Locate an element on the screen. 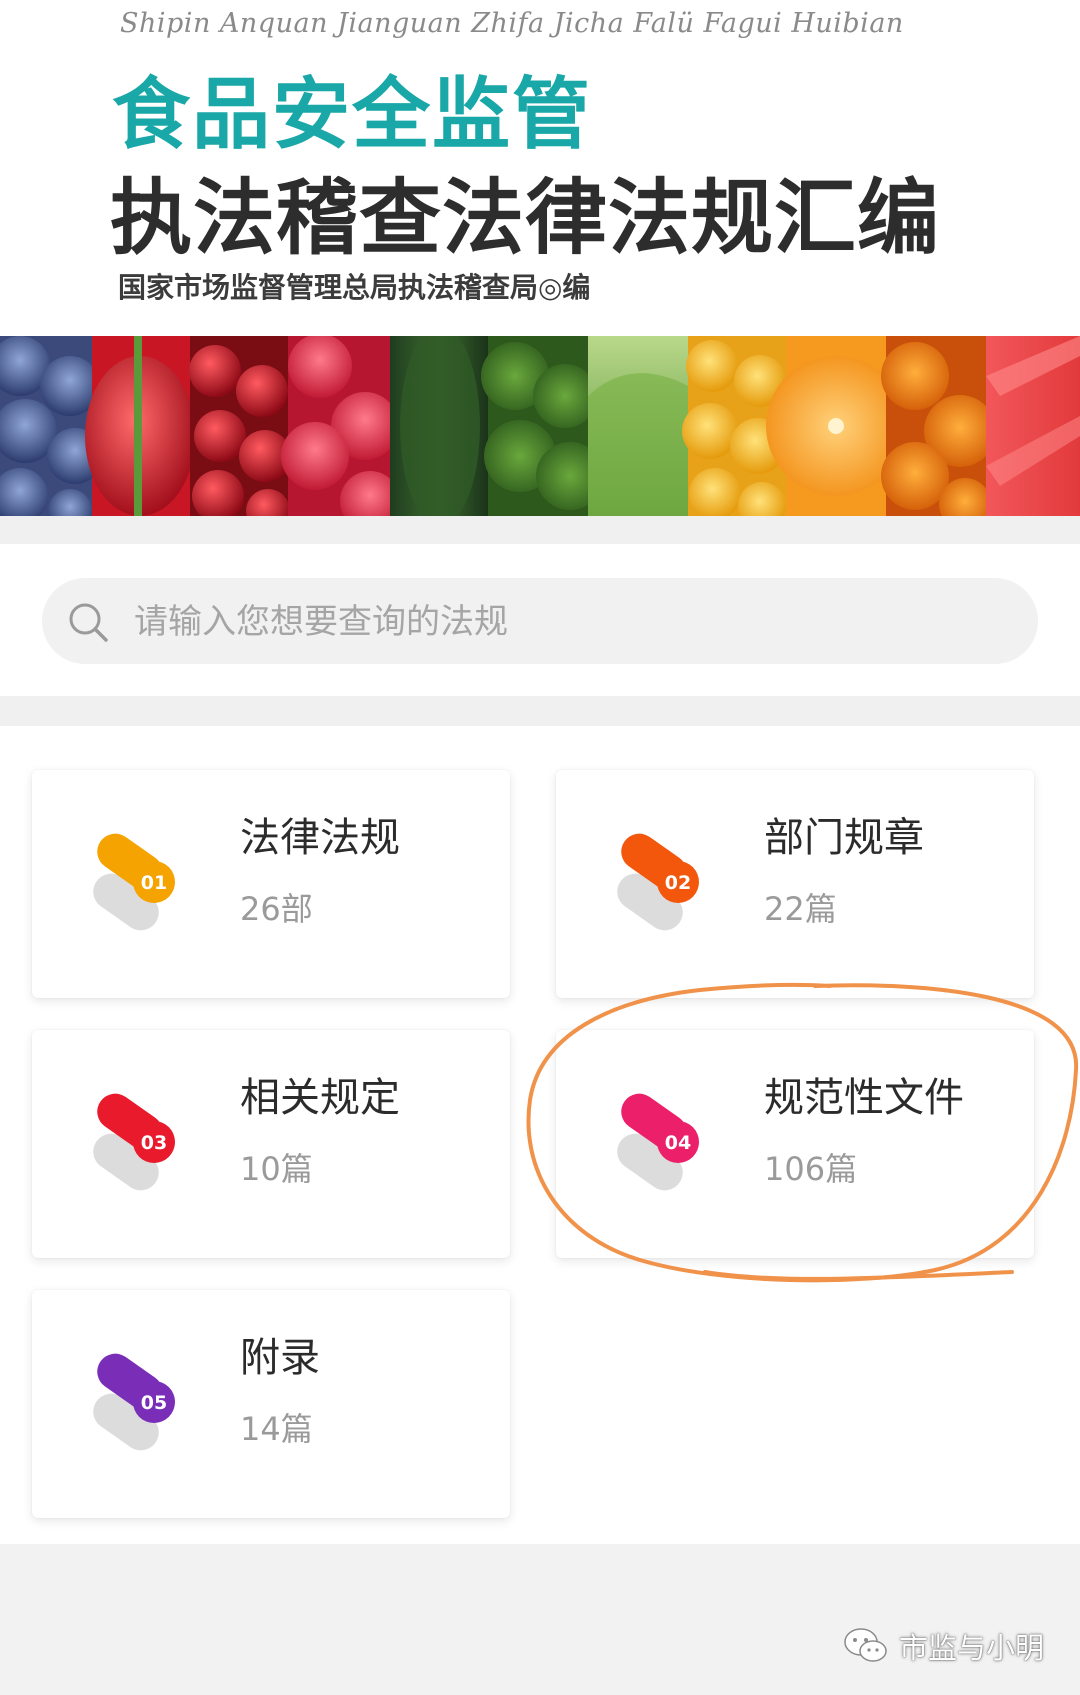  svg-text: 05 is located at coordinates (154, 1403).